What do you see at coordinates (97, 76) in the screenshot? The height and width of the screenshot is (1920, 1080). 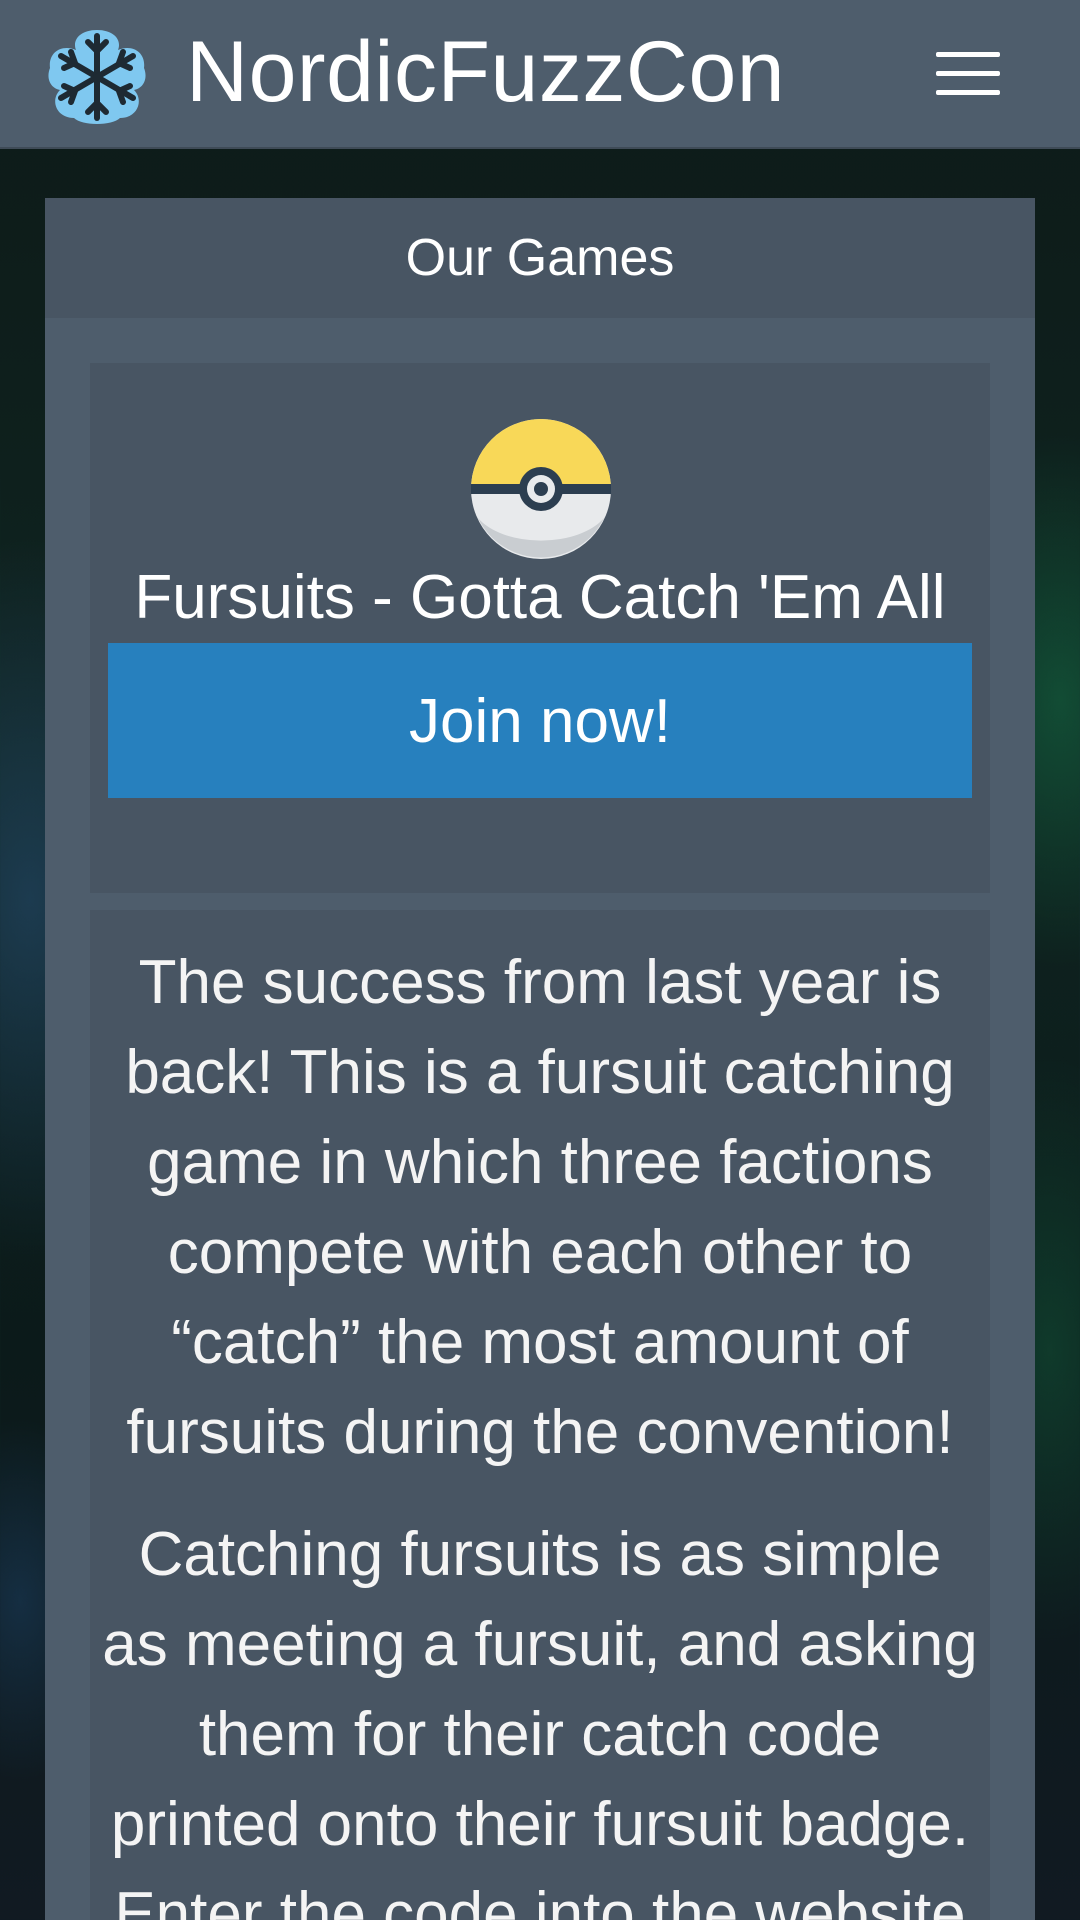 I see `snowflake-icon` at bounding box center [97, 76].